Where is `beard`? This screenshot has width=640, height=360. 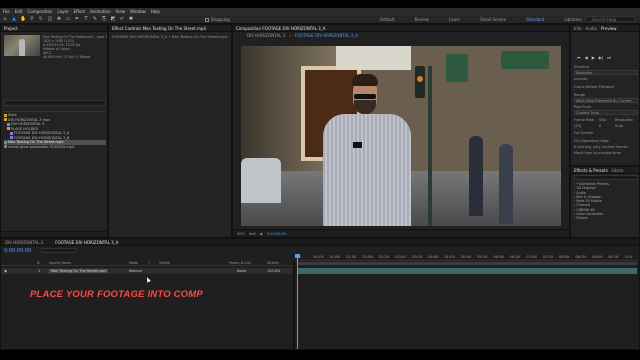
beard is located at coordinates (365, 107).